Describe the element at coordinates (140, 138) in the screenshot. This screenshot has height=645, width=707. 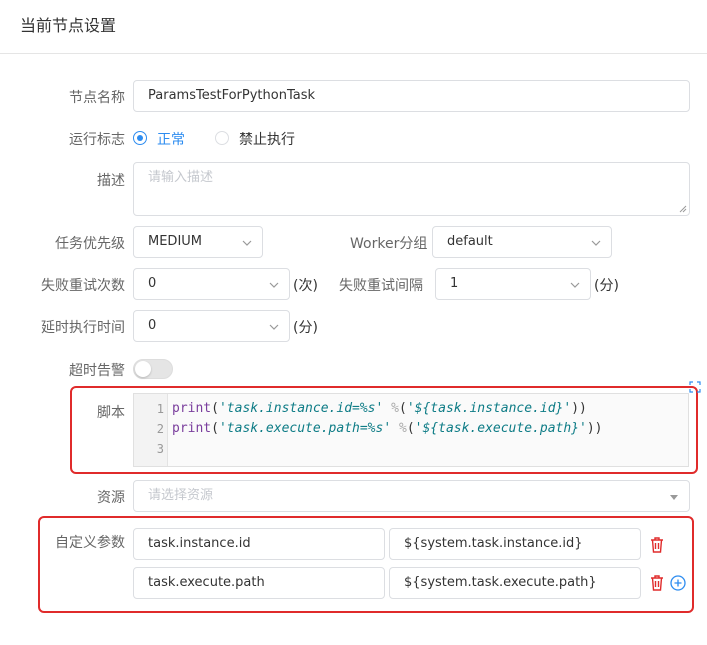
I see `run-flag-normal-radio` at that location.